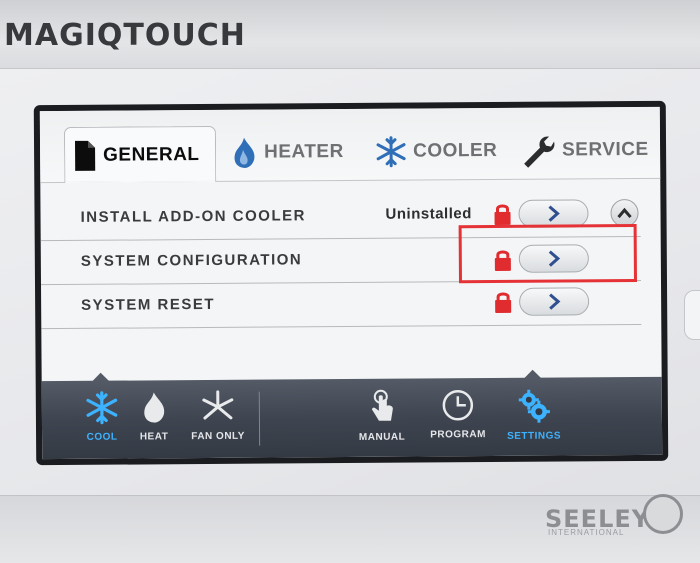 This screenshot has height=563, width=700. Describe the element at coordinates (547, 254) in the screenshot. I see `highlight-box` at that location.